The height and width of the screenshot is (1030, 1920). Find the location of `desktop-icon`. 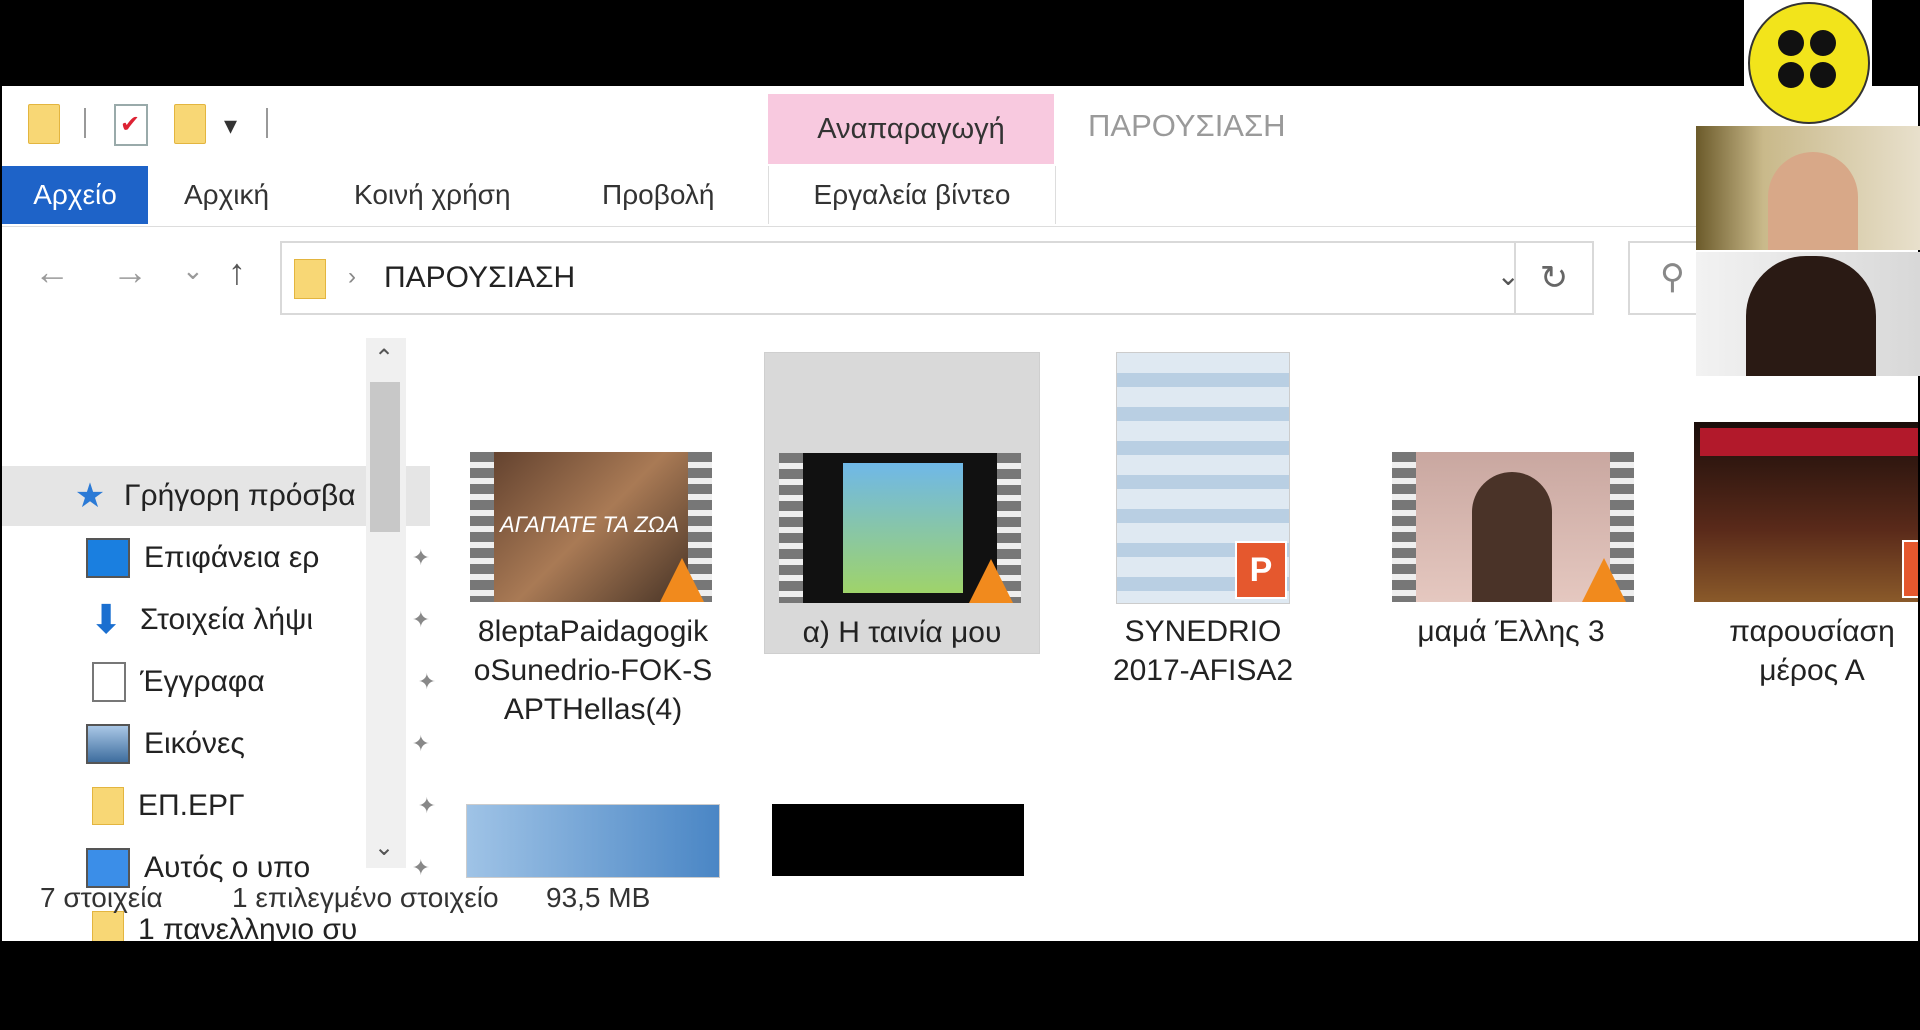

desktop-icon is located at coordinates (108, 558).